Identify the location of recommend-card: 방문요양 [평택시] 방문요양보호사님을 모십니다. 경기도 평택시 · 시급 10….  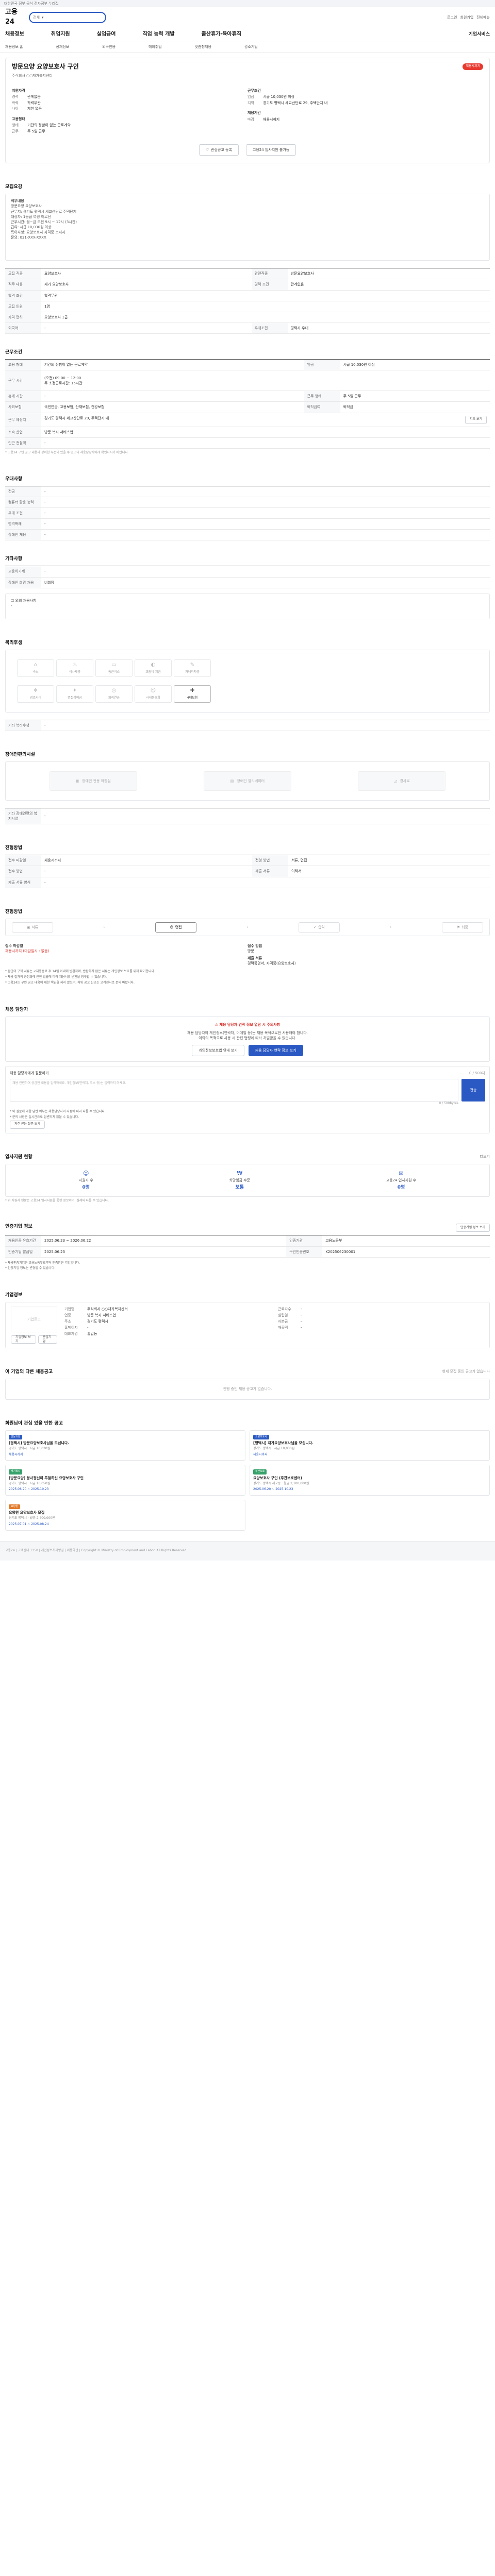
(125, 1445).